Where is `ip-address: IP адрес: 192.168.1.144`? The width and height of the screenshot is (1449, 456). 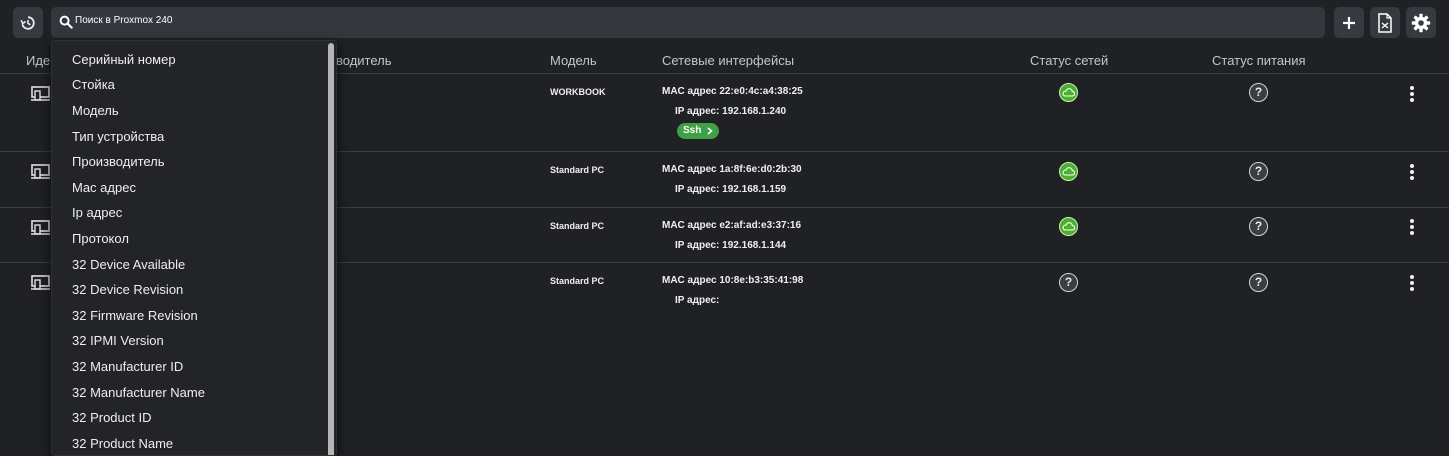 ip-address: IP адрес: 192.168.1.144 is located at coordinates (731, 245).